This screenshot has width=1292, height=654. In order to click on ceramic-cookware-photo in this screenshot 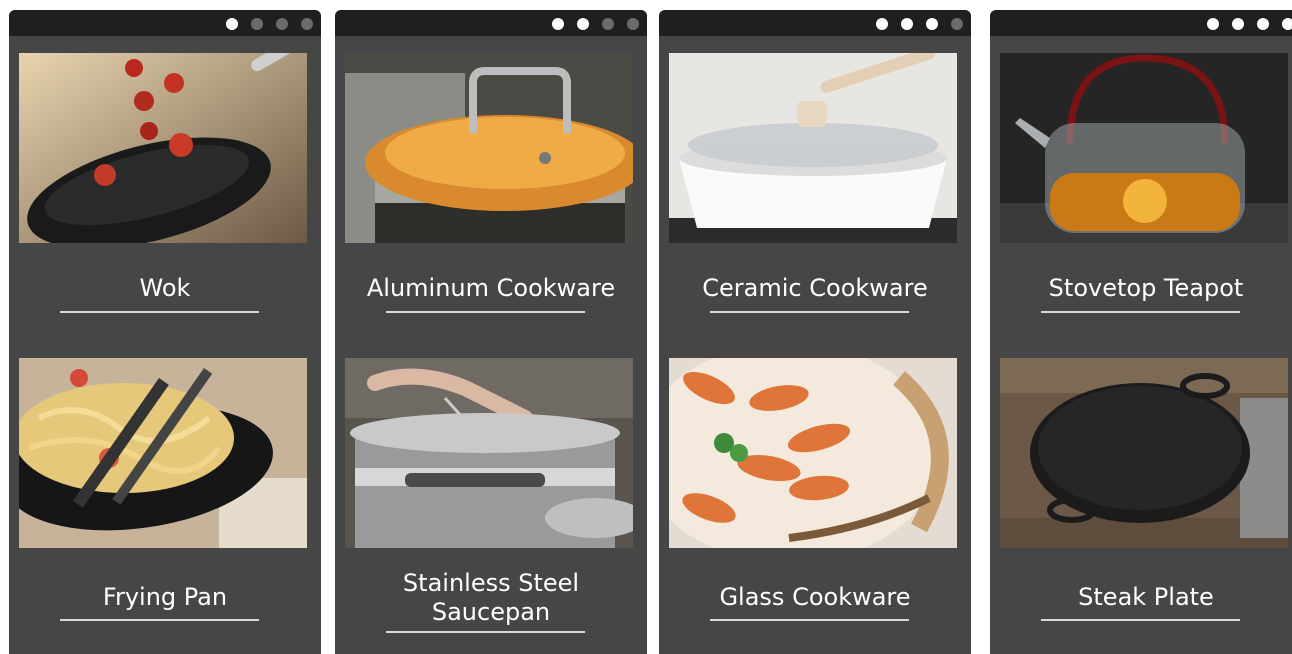, I will do `click(813, 148)`.